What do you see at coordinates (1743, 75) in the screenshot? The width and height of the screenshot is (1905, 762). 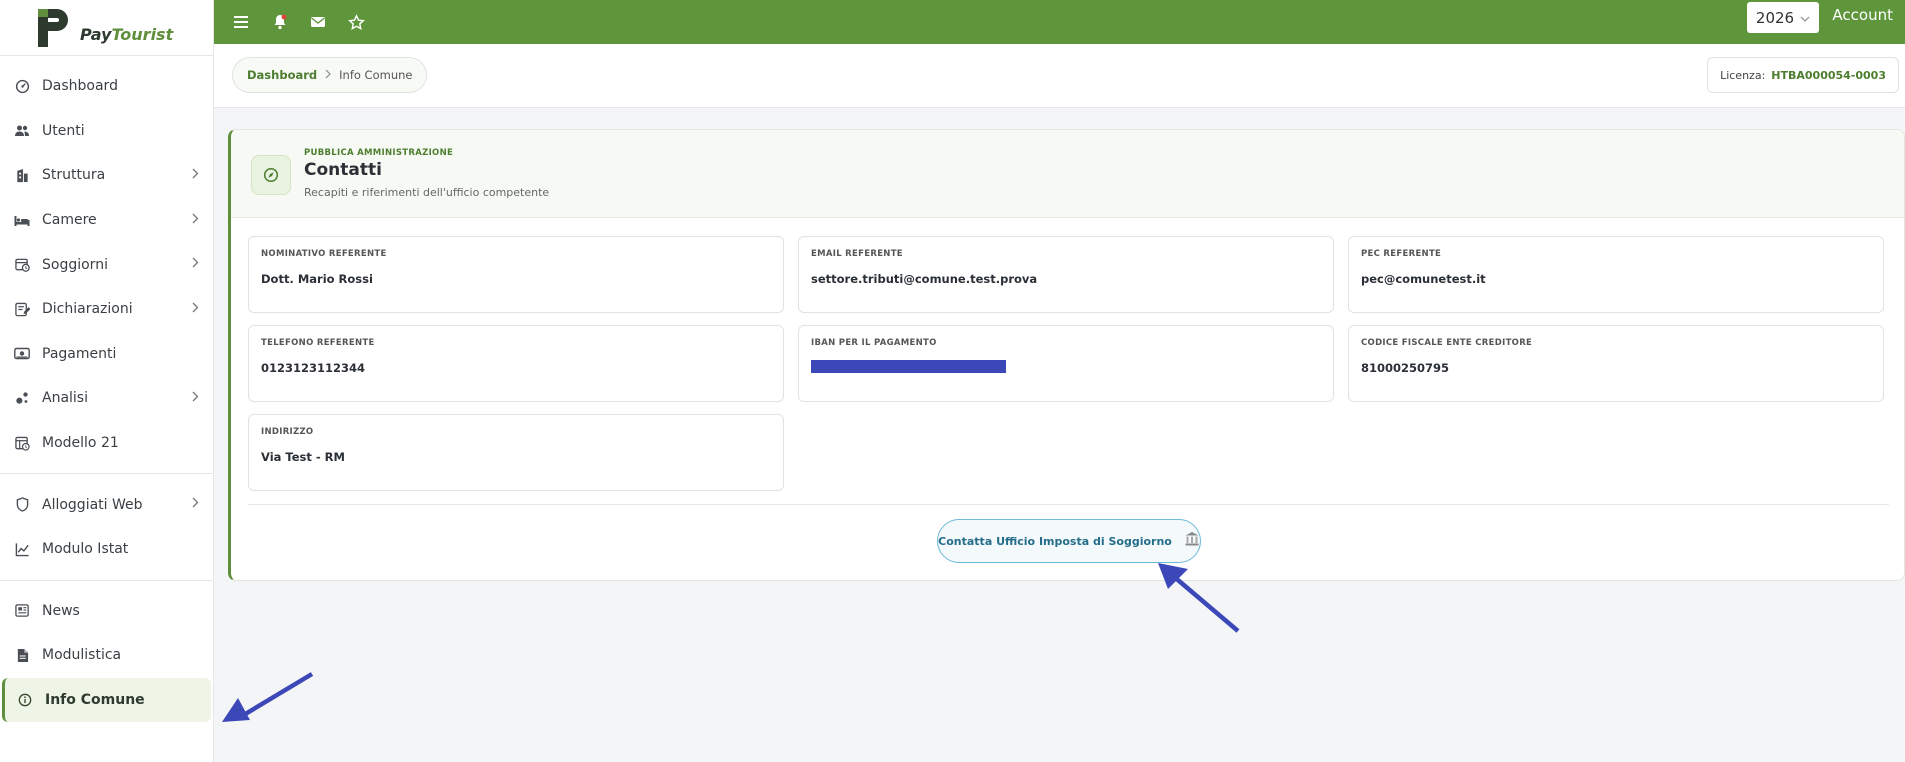 I see `license-label: Licenza:` at bounding box center [1743, 75].